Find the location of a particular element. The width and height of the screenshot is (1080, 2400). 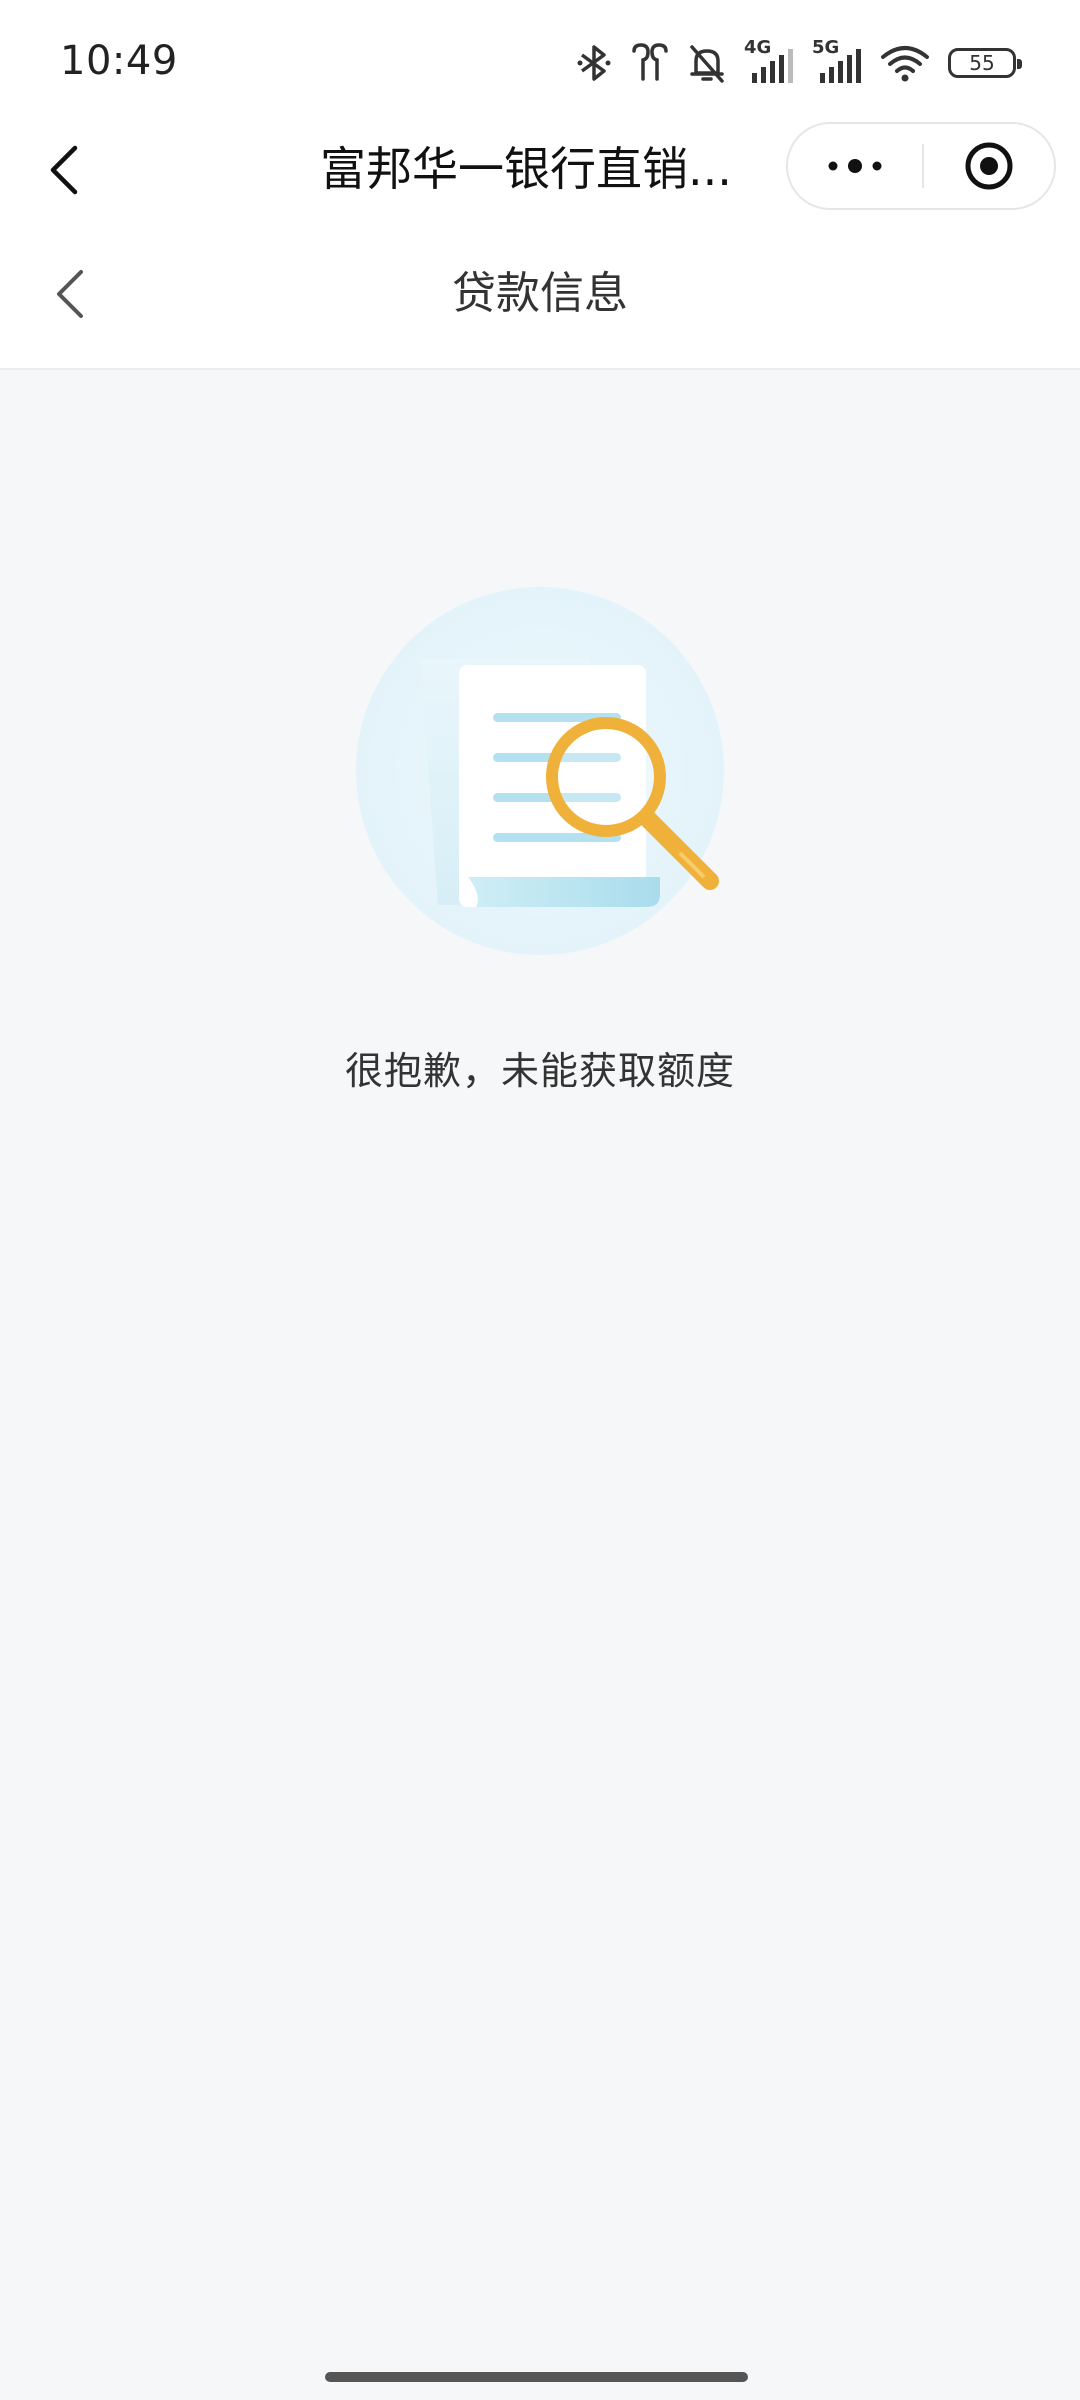

battery-icon: 55 is located at coordinates (985, 63).